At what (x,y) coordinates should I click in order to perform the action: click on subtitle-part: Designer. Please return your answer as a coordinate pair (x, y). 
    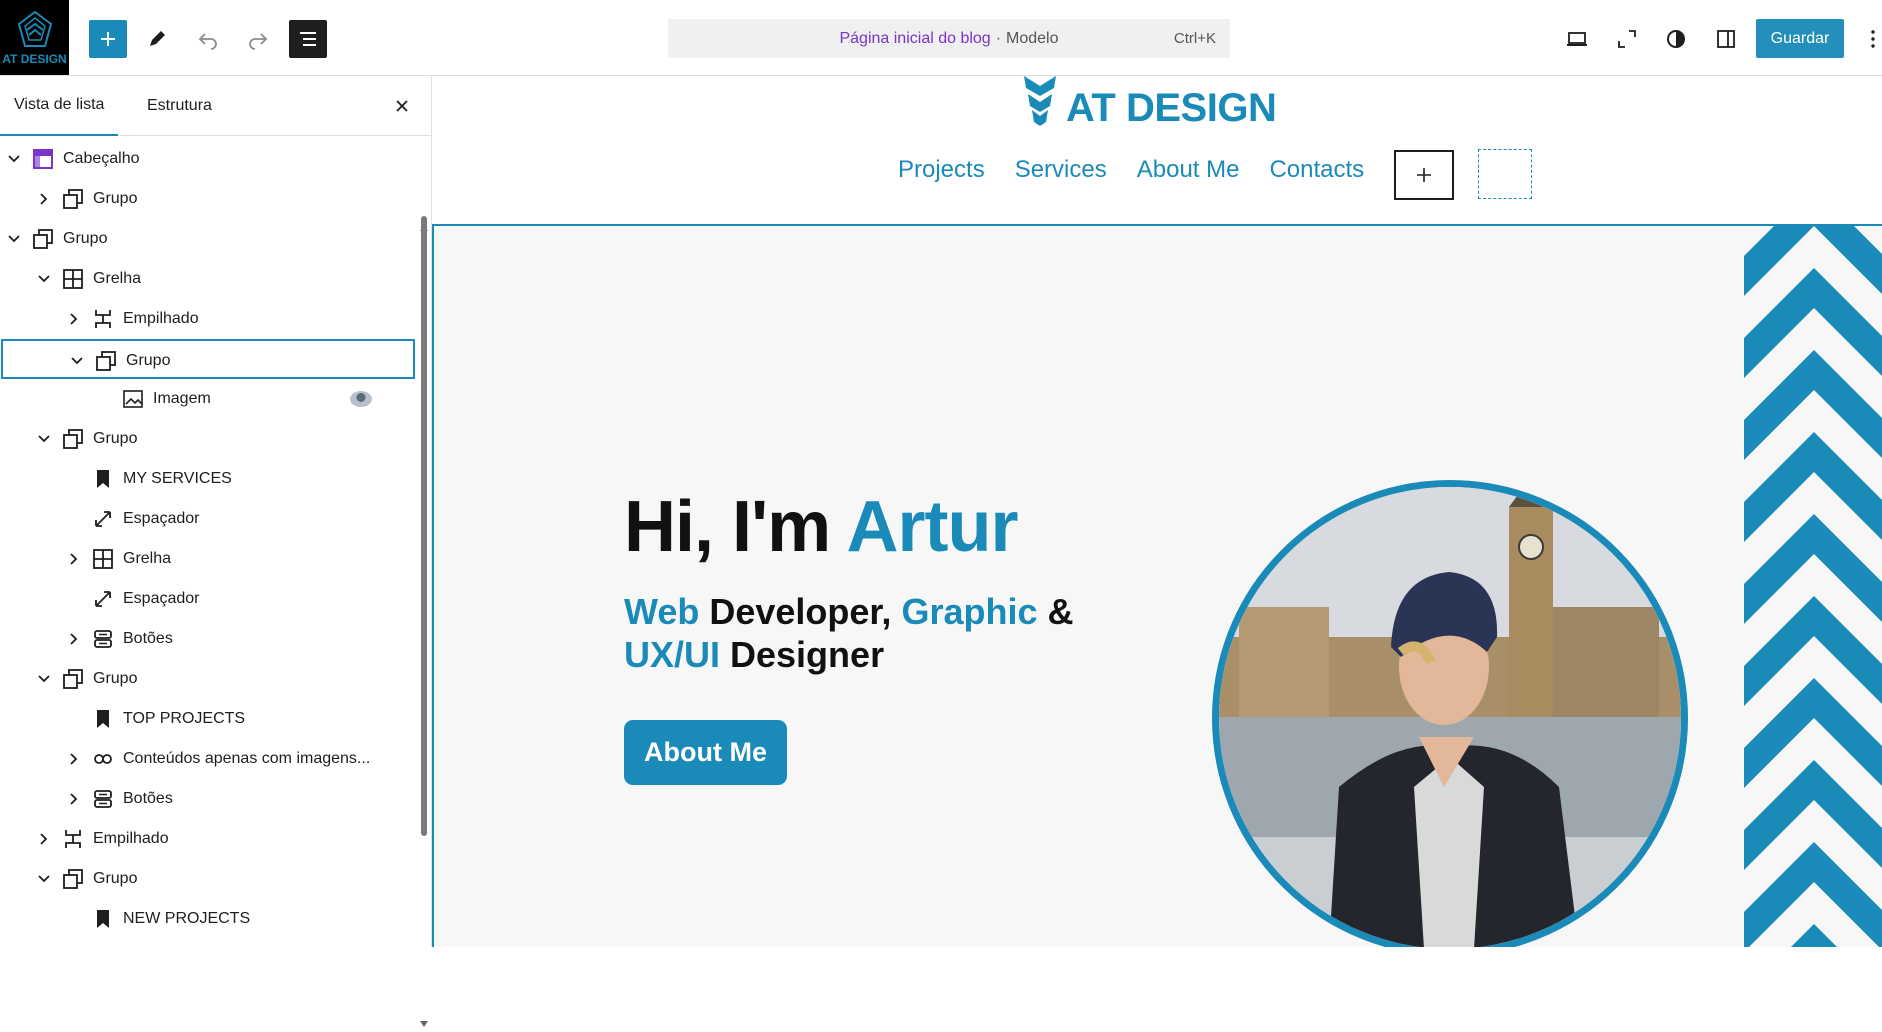
    Looking at the image, I should click on (802, 654).